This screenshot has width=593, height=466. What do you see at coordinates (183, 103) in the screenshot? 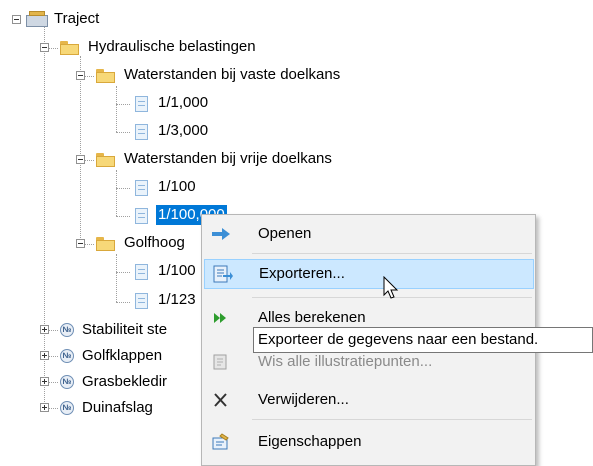
I see `tree-item-fixed-1: 1/1,000` at bounding box center [183, 103].